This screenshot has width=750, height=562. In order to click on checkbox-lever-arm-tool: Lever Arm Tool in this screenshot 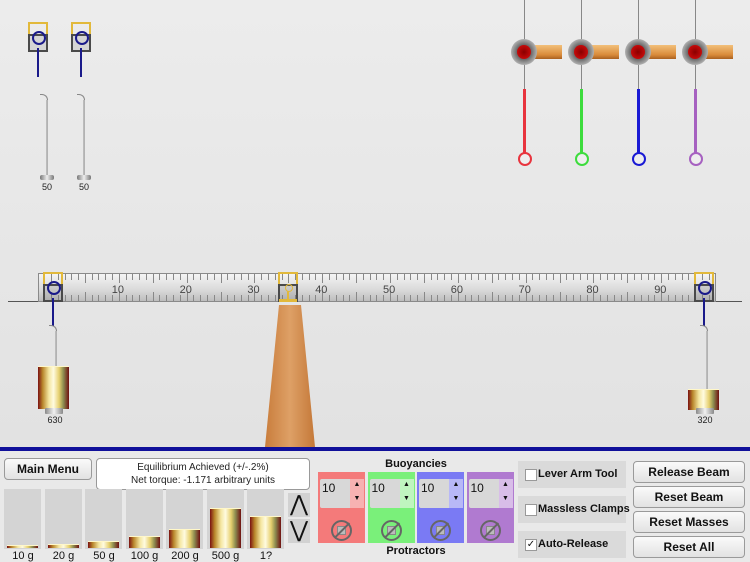, I will do `click(572, 474)`.